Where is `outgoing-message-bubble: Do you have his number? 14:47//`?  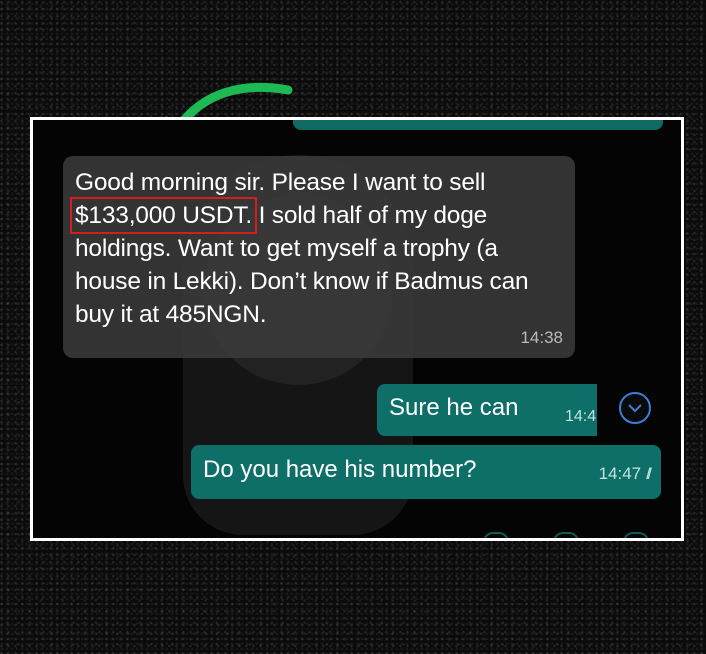 outgoing-message-bubble: Do you have his number? 14:47// is located at coordinates (426, 472).